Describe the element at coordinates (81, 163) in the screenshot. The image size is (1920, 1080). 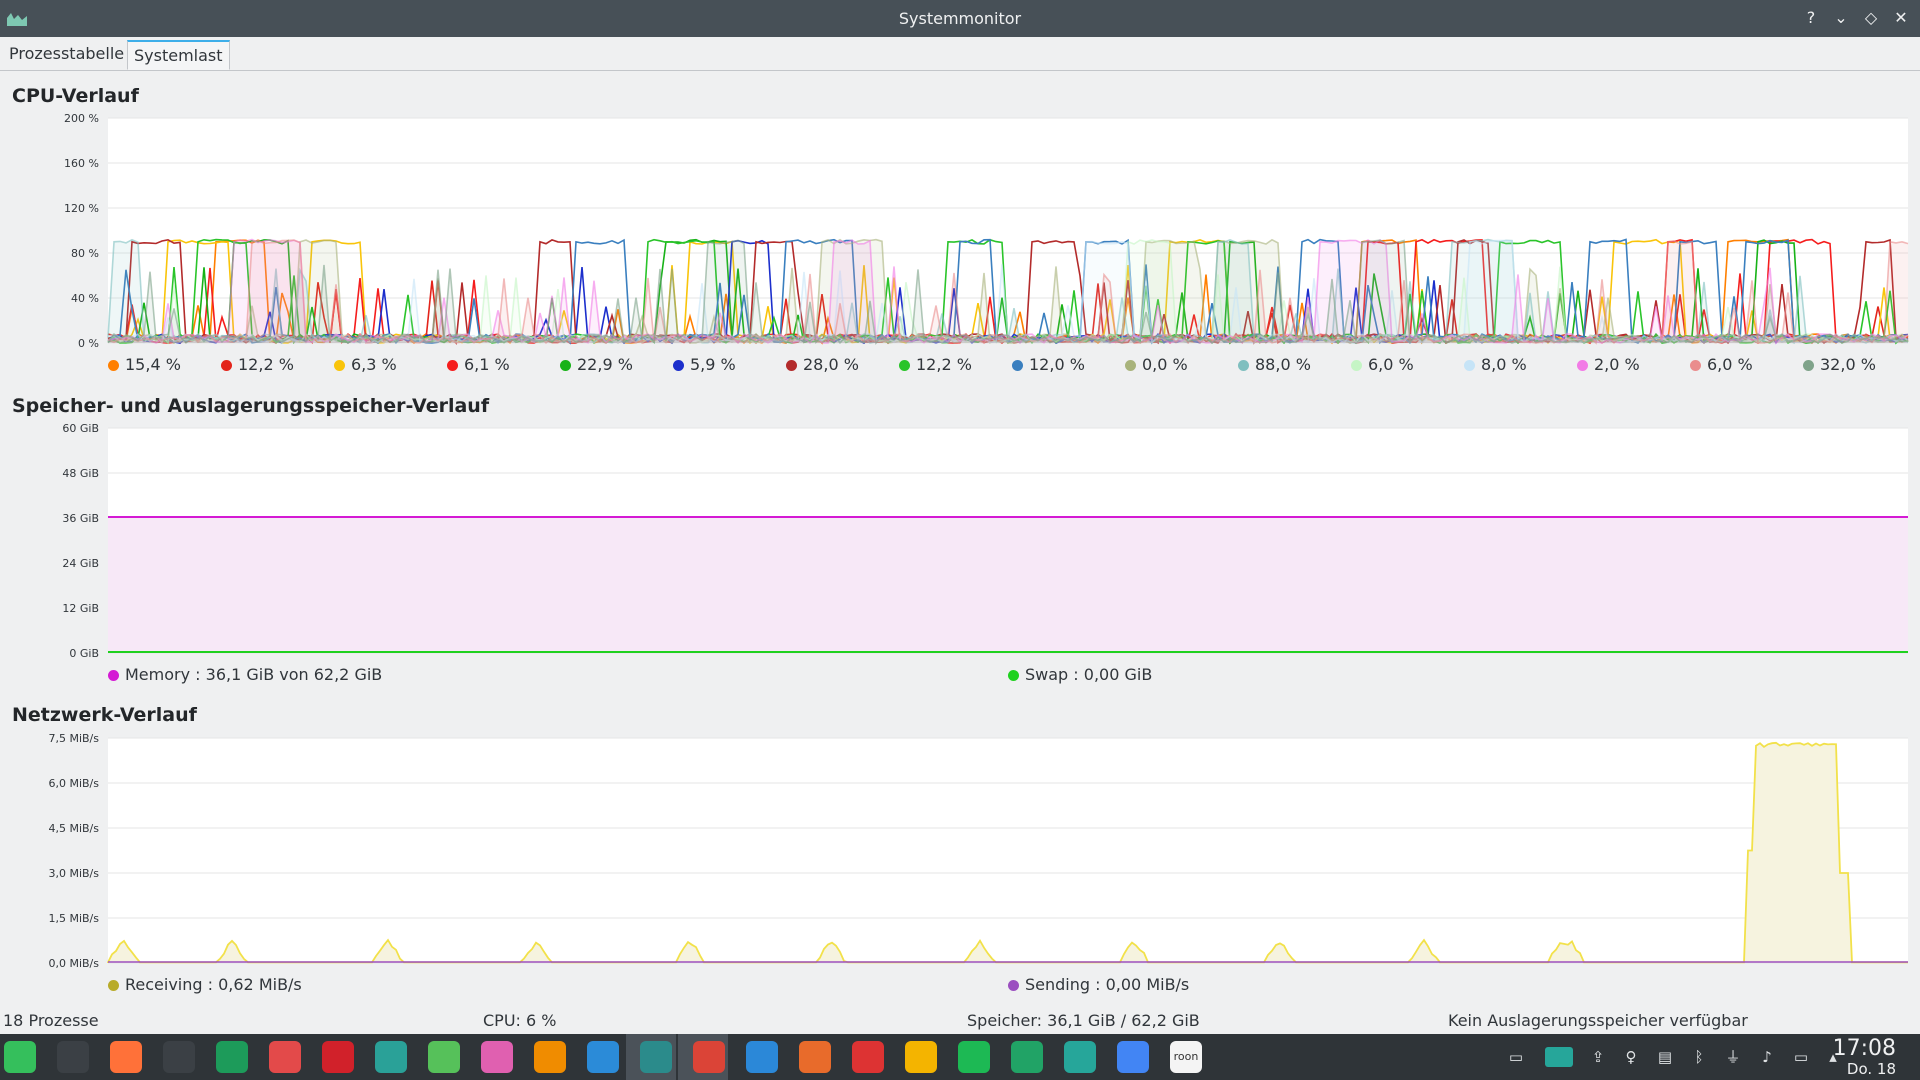
I see `y-tick-label: 160 %` at that location.